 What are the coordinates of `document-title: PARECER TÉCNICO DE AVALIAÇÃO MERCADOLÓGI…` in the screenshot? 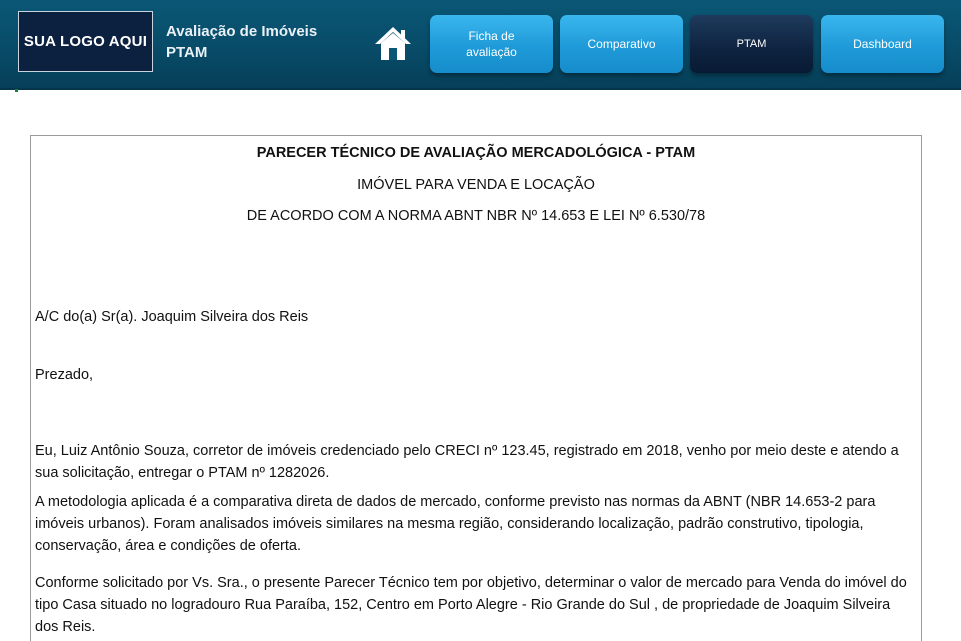 It's located at (476, 153).